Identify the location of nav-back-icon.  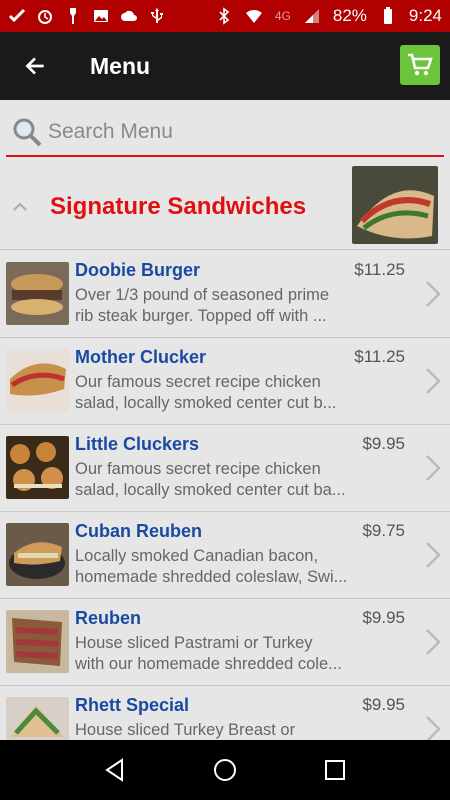
(115, 770).